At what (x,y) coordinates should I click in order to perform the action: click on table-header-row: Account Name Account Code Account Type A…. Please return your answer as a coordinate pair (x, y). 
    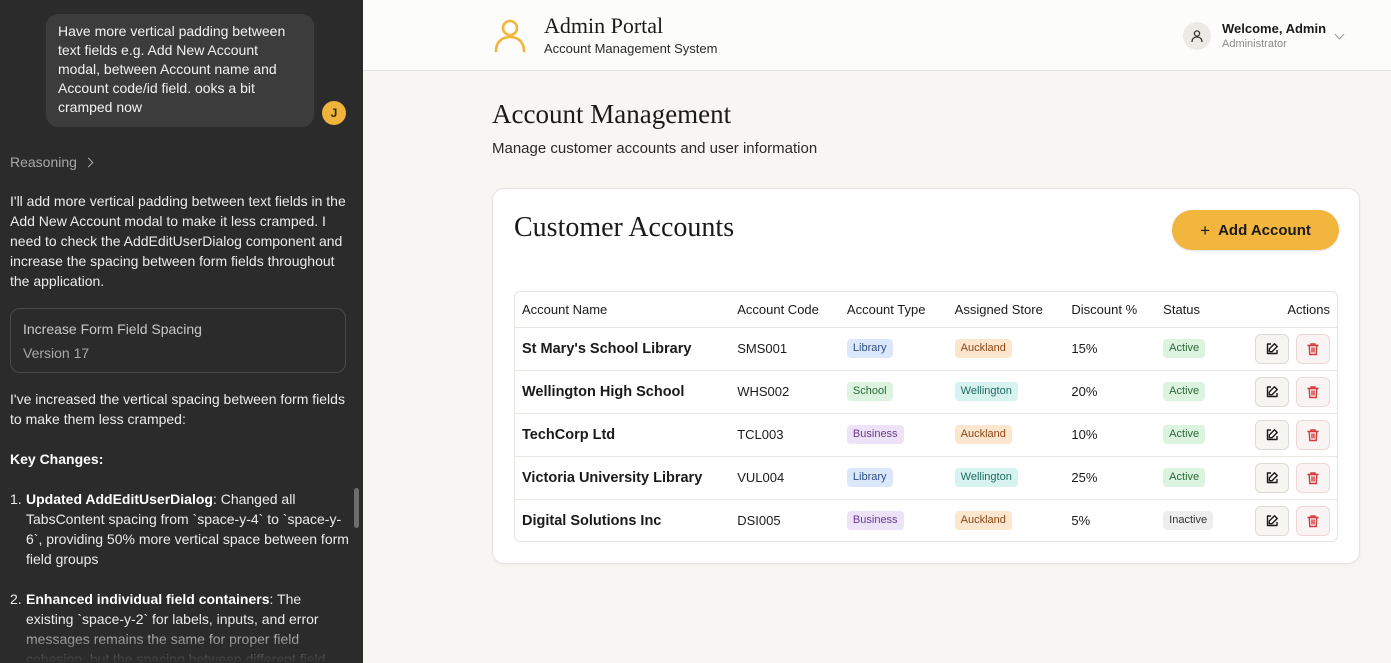
    Looking at the image, I should click on (926, 310).